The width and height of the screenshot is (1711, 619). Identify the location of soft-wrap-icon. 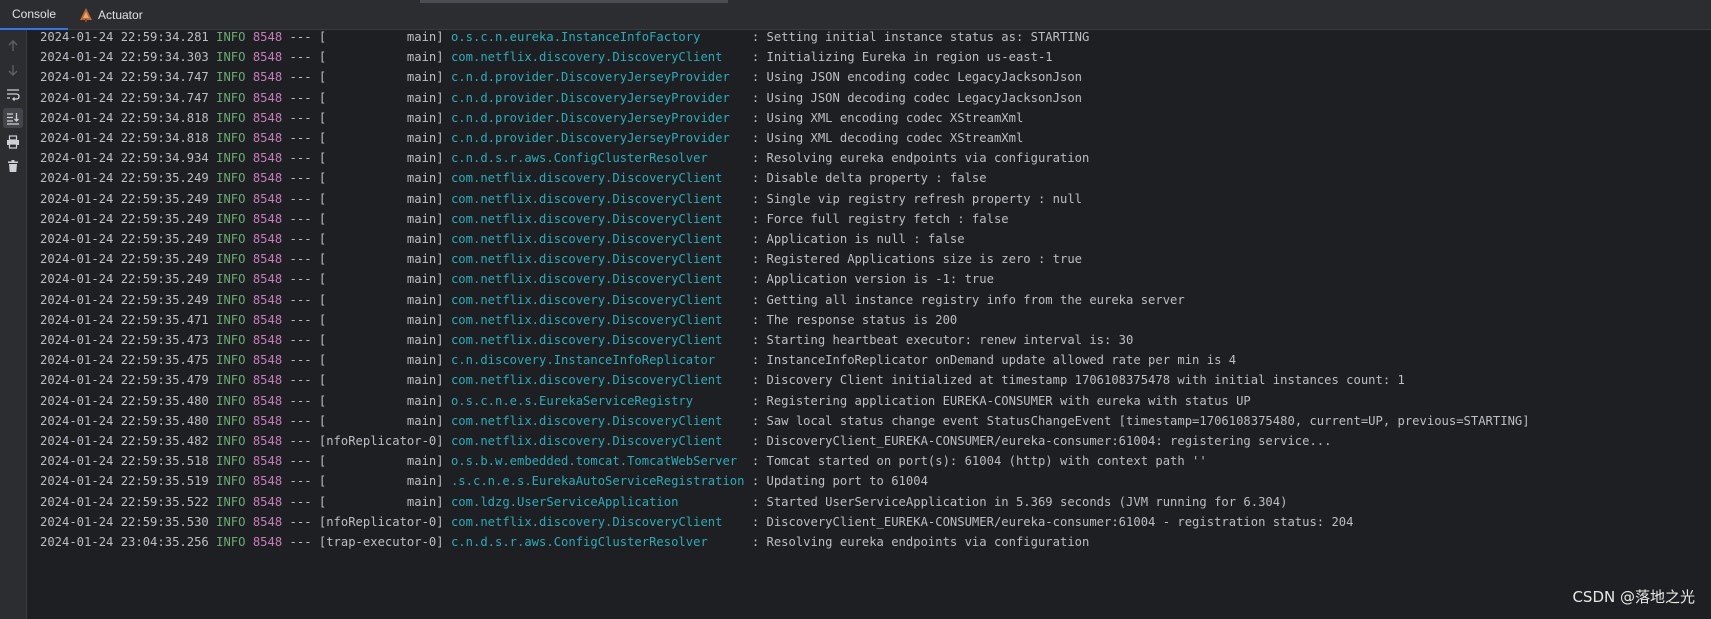
(13, 94).